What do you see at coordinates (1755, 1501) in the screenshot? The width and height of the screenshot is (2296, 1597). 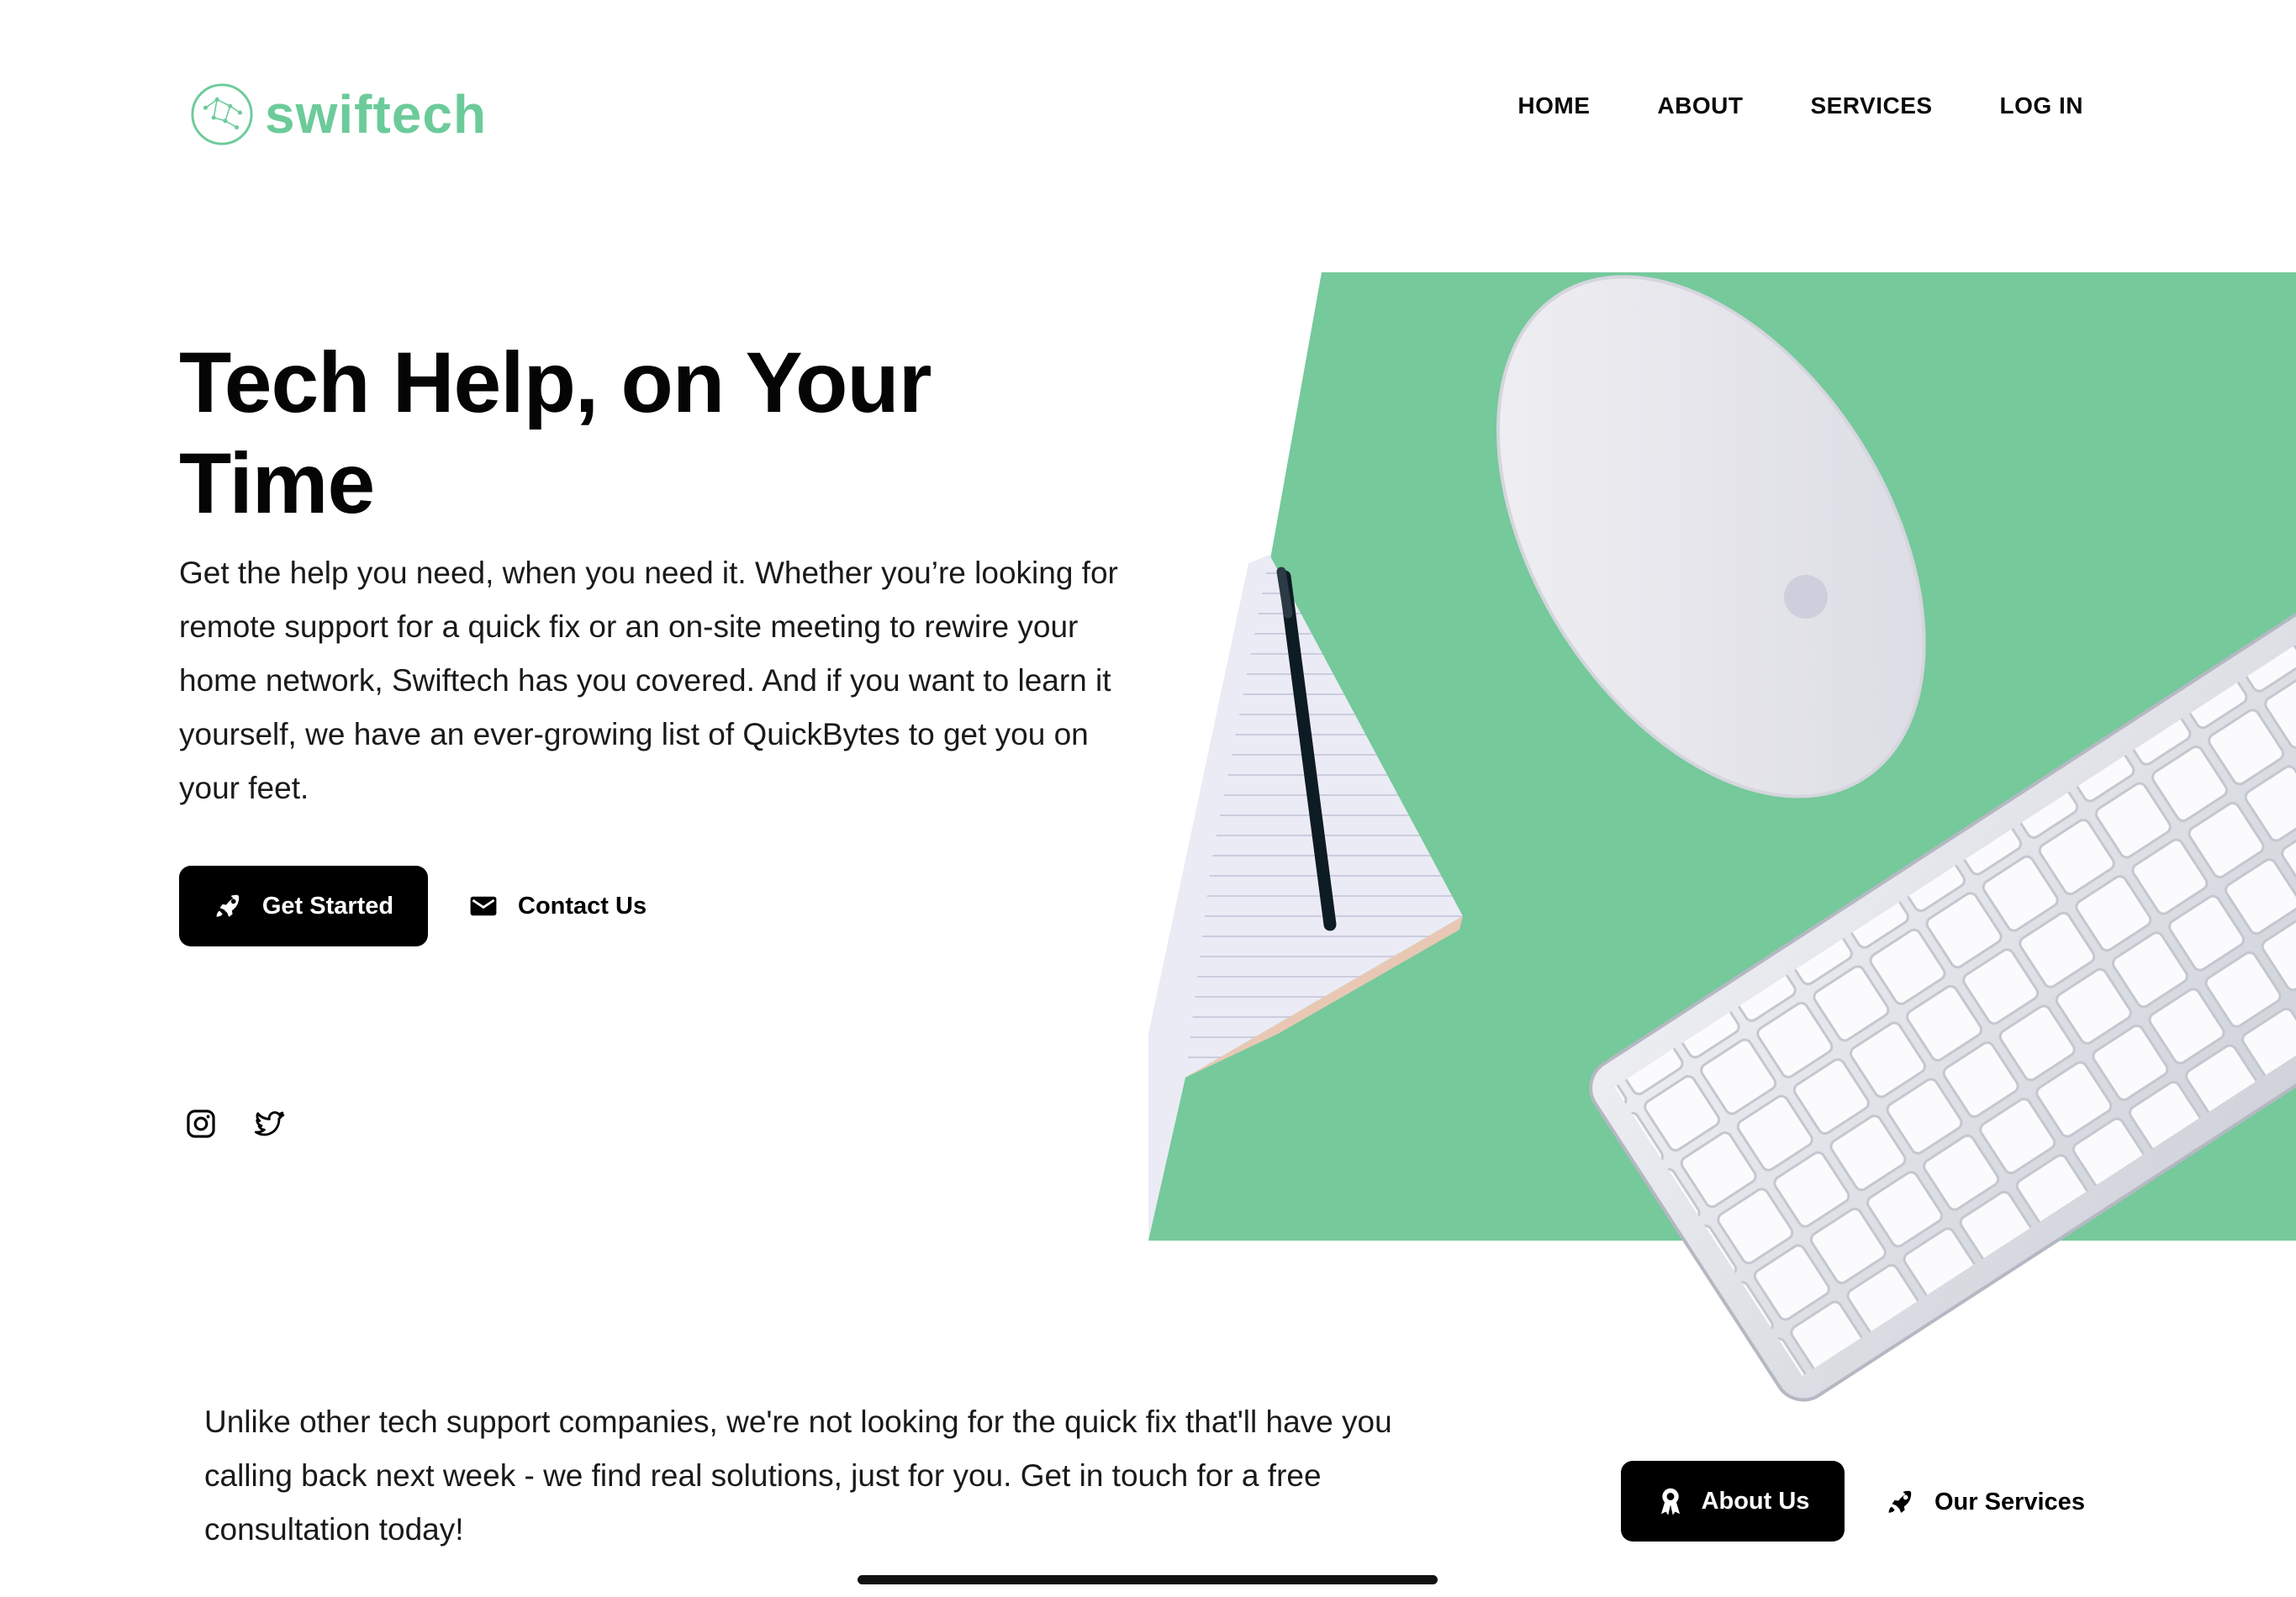 I see `about-us-label: About Us` at bounding box center [1755, 1501].